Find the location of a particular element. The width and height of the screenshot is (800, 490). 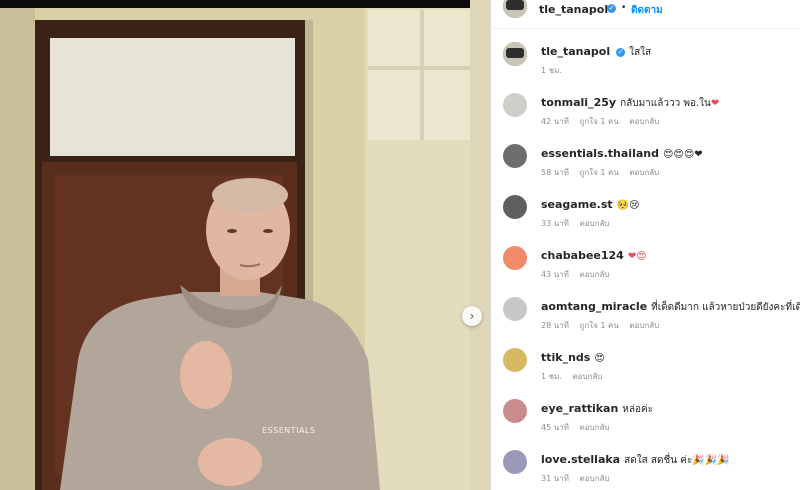

post-author-username: tle_tanapol is located at coordinates (573, 9).